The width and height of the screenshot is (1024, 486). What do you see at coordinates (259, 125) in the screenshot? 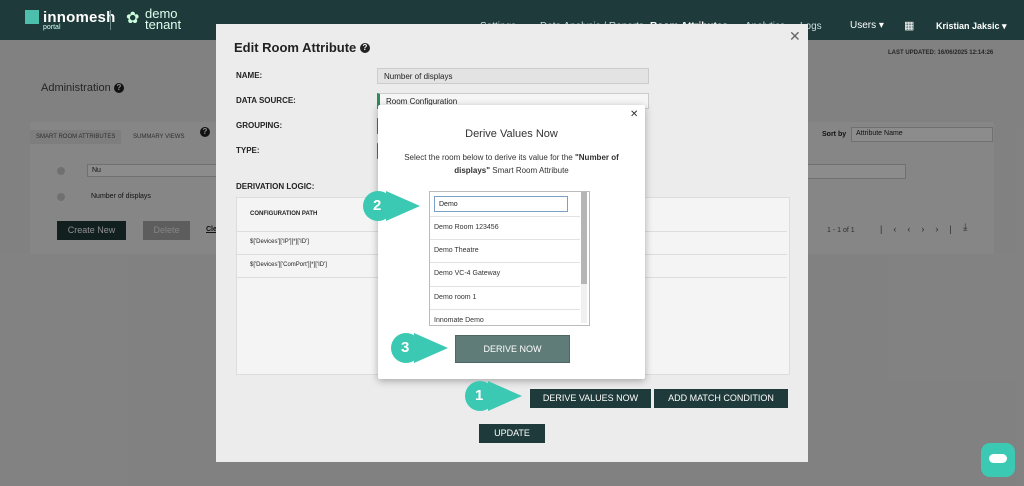
I see `grouping-label: GROUPING:` at bounding box center [259, 125].